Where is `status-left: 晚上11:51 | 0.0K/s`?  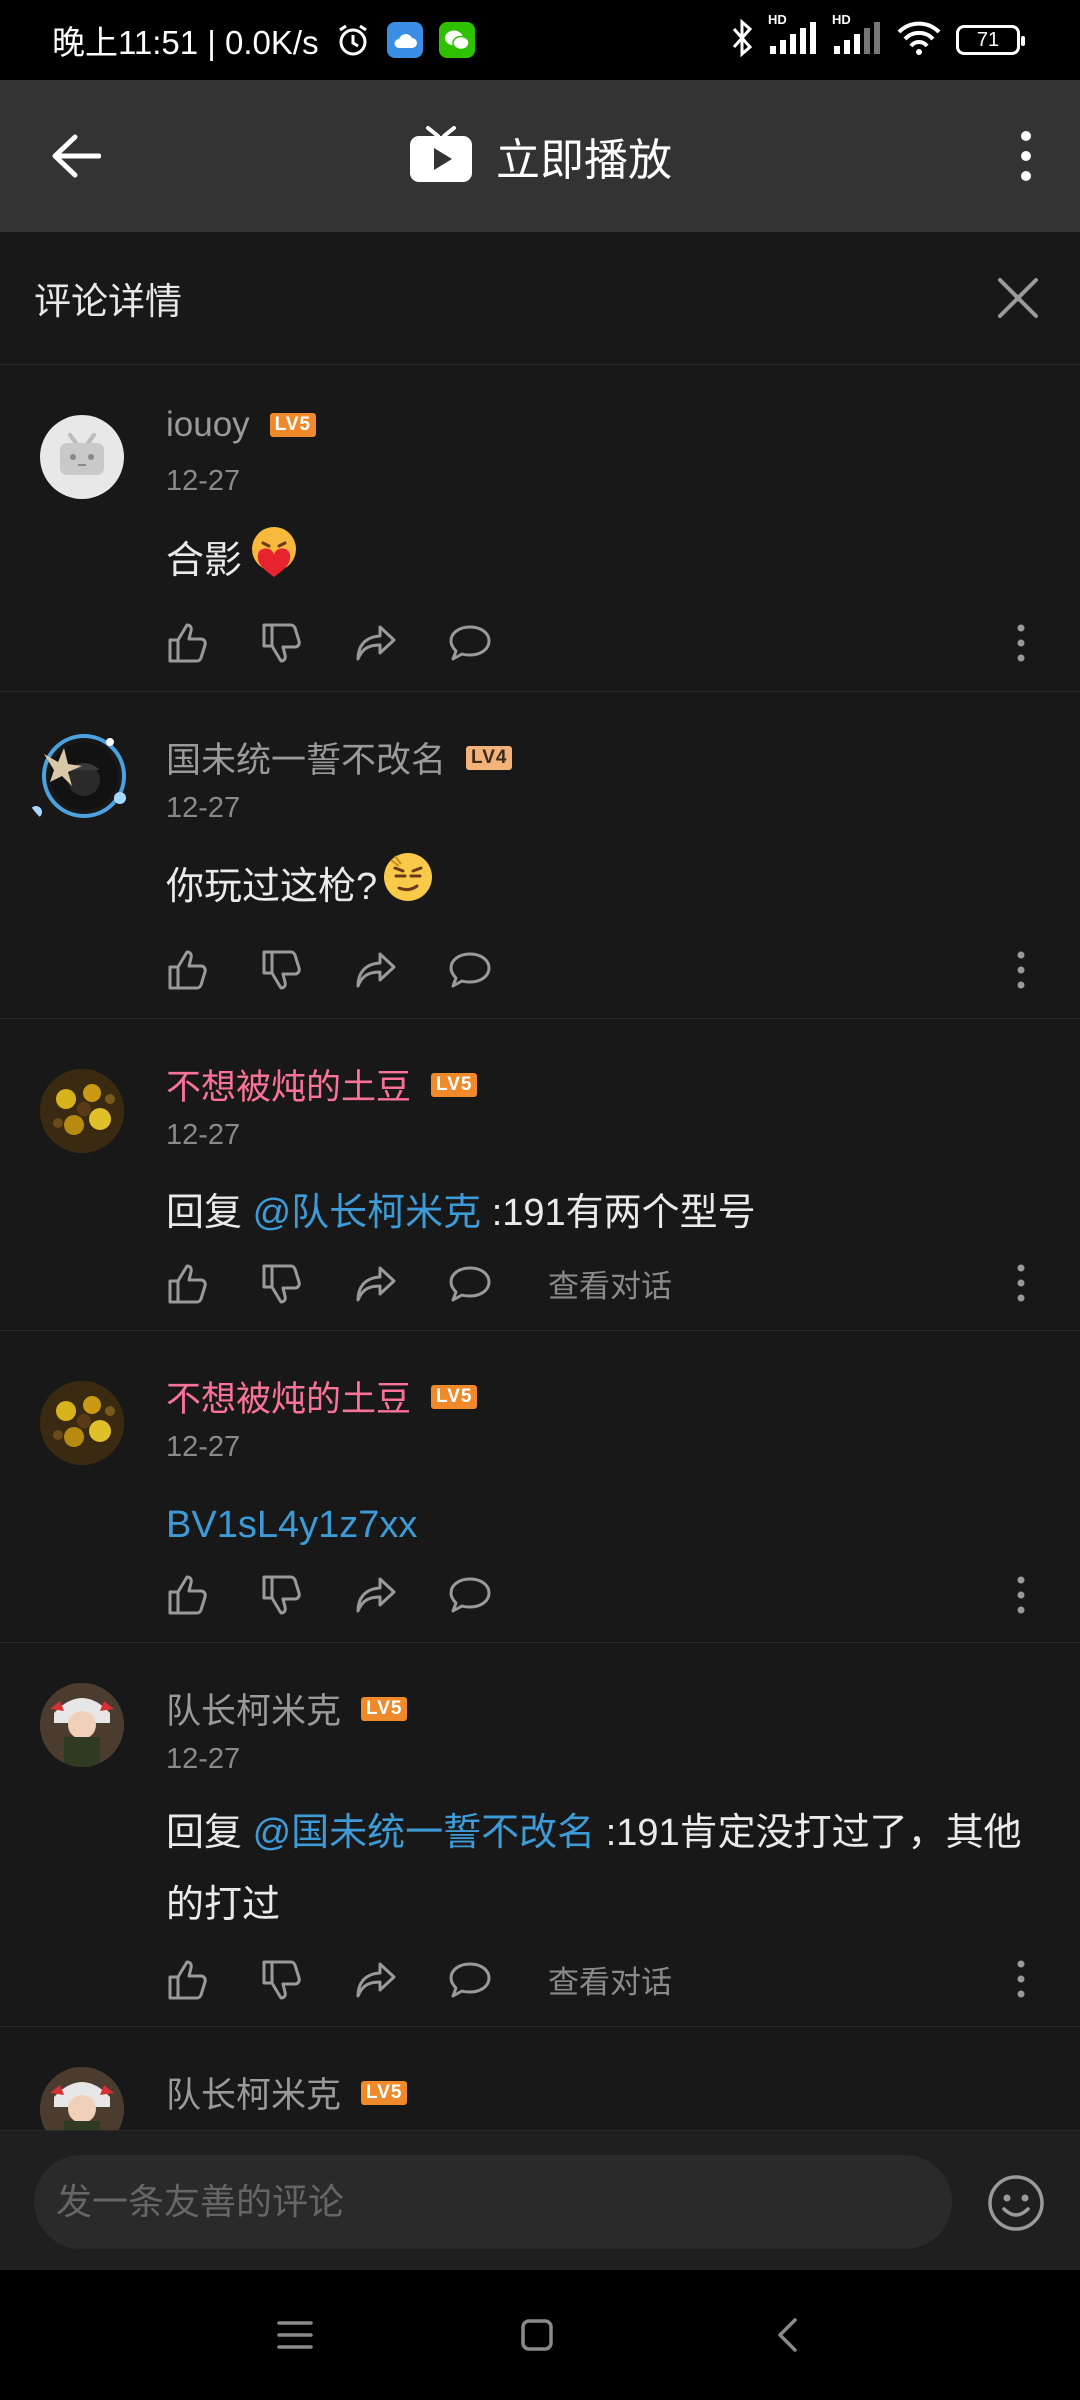 status-left: 晚上11:51 | 0.0K/s is located at coordinates (237, 40).